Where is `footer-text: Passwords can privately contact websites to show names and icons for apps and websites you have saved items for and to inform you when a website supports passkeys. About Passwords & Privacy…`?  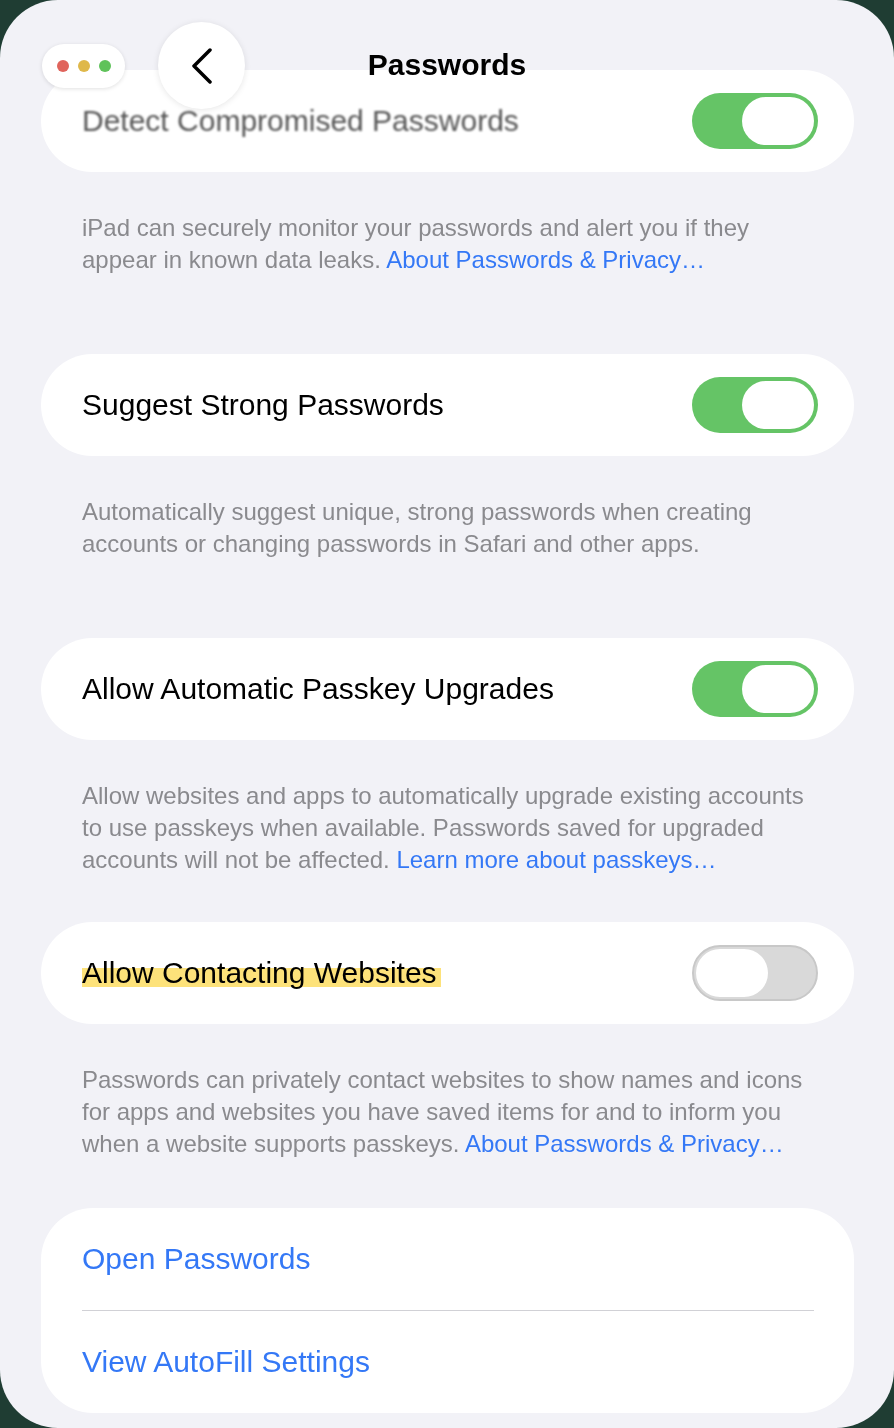 footer-text: Passwords can privately contact websites to show names and icons for apps and websites you have saved items for and to inform you when a website supports passkeys. About Passwords & Privacy… is located at coordinates (442, 1112).